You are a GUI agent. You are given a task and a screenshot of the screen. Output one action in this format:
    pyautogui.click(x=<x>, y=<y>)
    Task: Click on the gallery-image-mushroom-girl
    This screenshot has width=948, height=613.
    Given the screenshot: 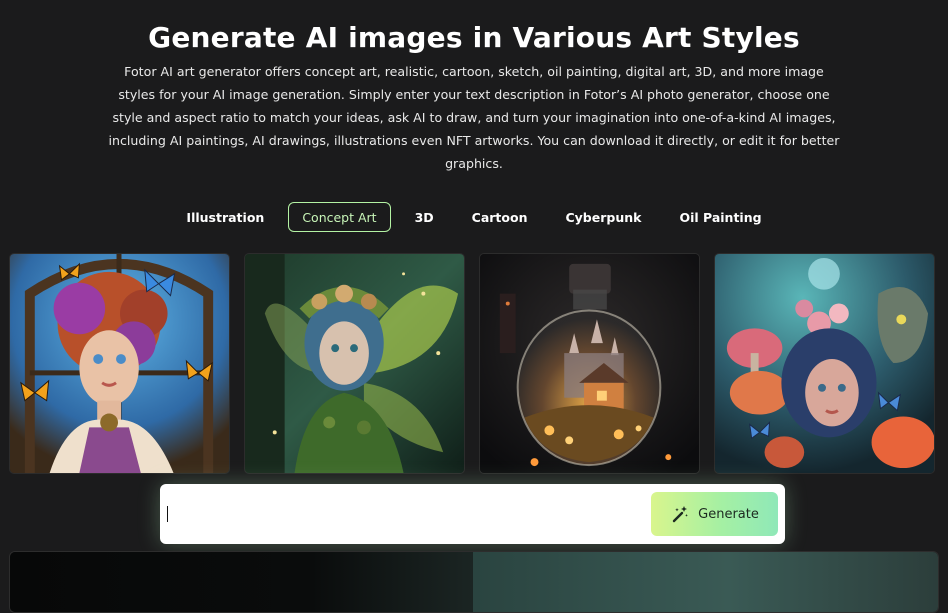 What is the action you would take?
    pyautogui.click(x=824, y=363)
    